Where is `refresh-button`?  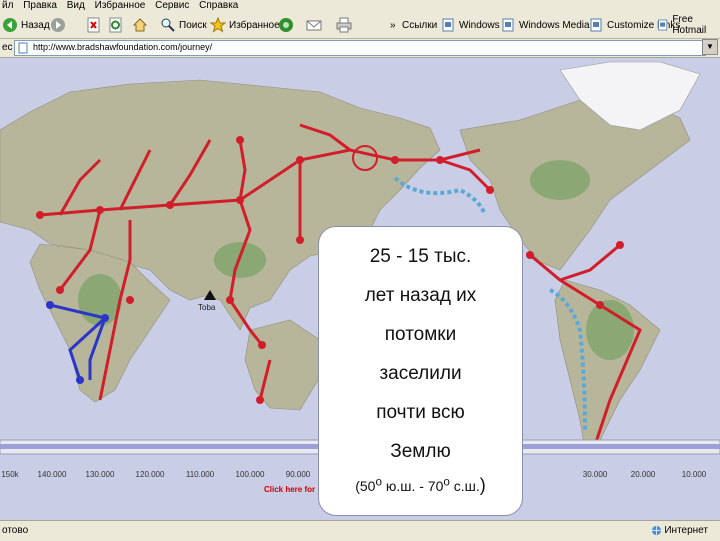 refresh-button is located at coordinates (116, 25).